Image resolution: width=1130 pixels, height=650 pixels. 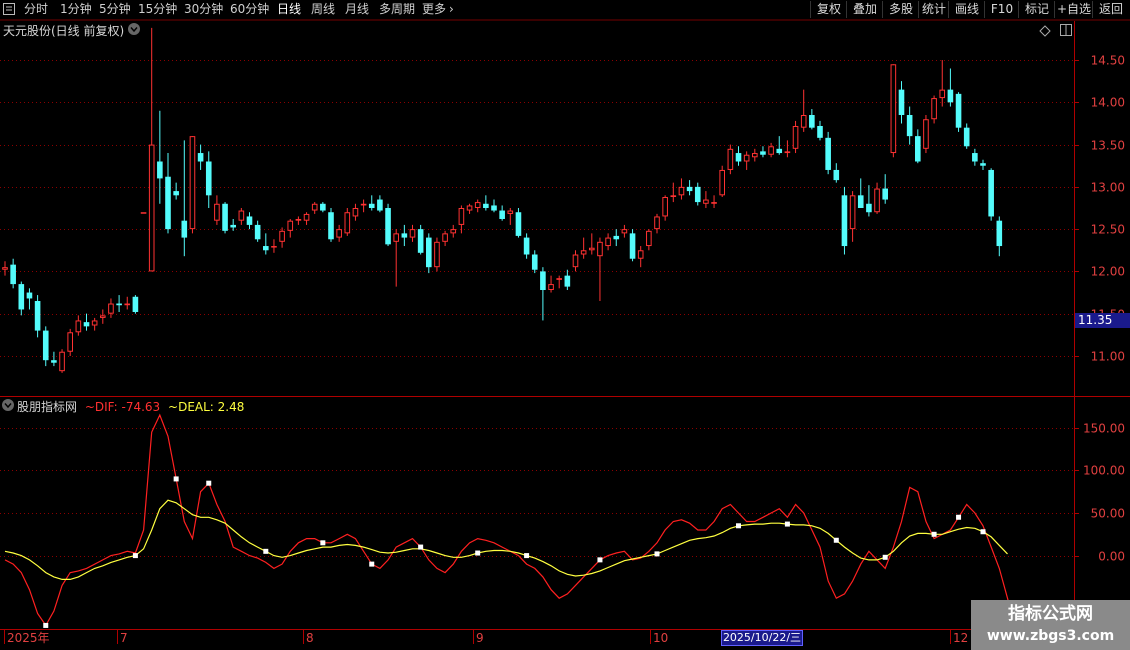 What do you see at coordinates (124, 638) in the screenshot?
I see `x-tick-label: 7` at bounding box center [124, 638].